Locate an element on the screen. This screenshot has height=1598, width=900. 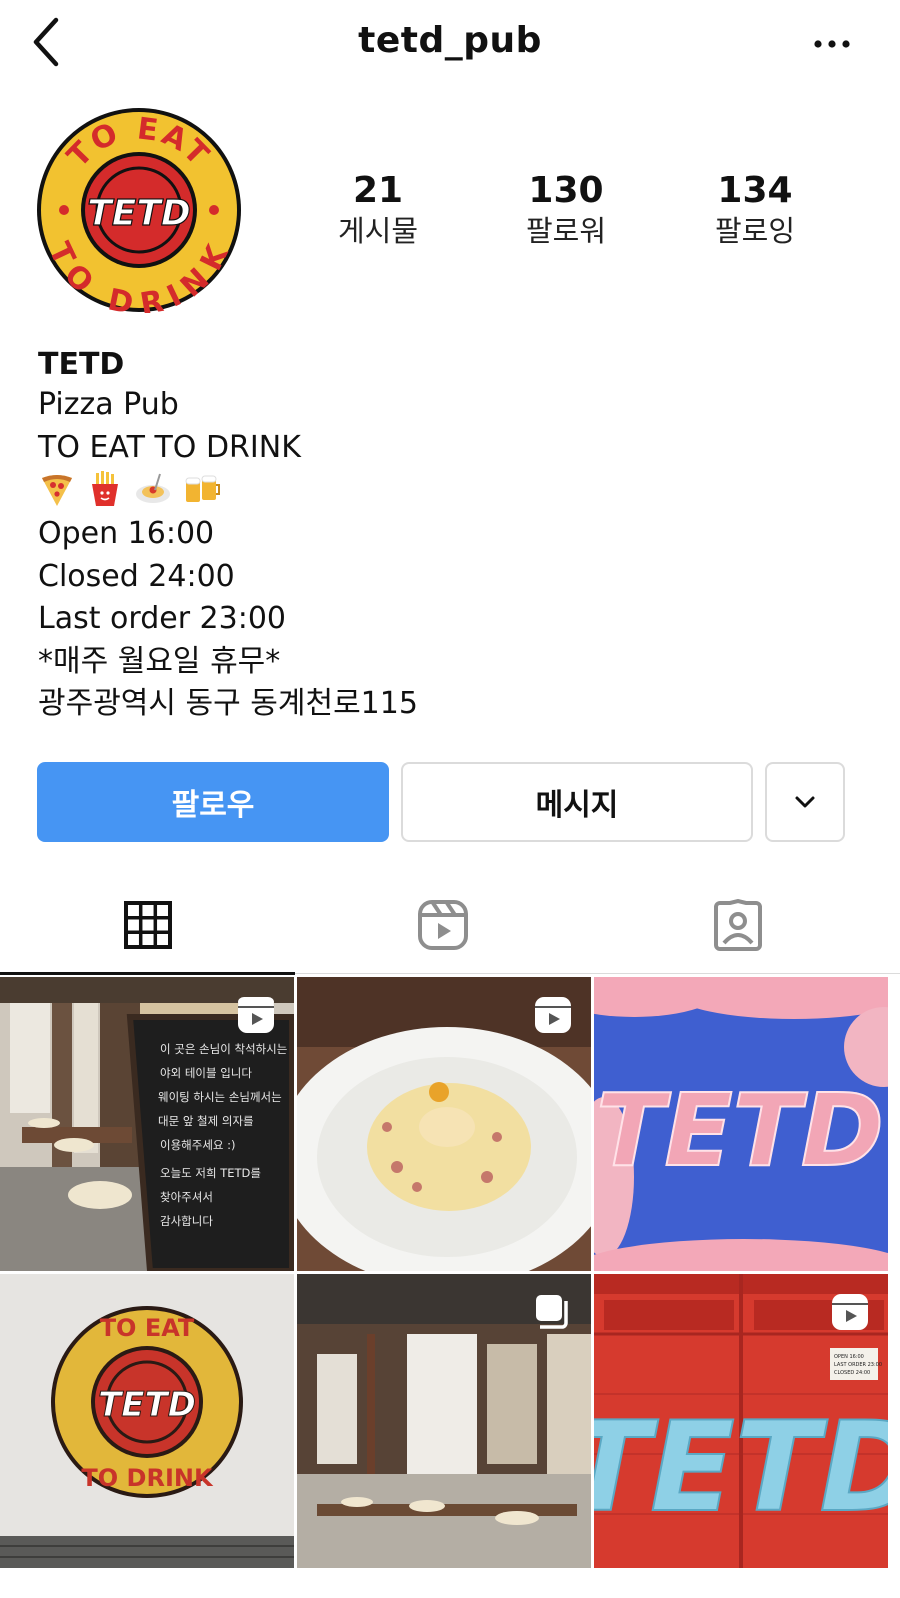
bio-address: 광주광역시 동구 동계천로115 is located at coordinates (228, 703).